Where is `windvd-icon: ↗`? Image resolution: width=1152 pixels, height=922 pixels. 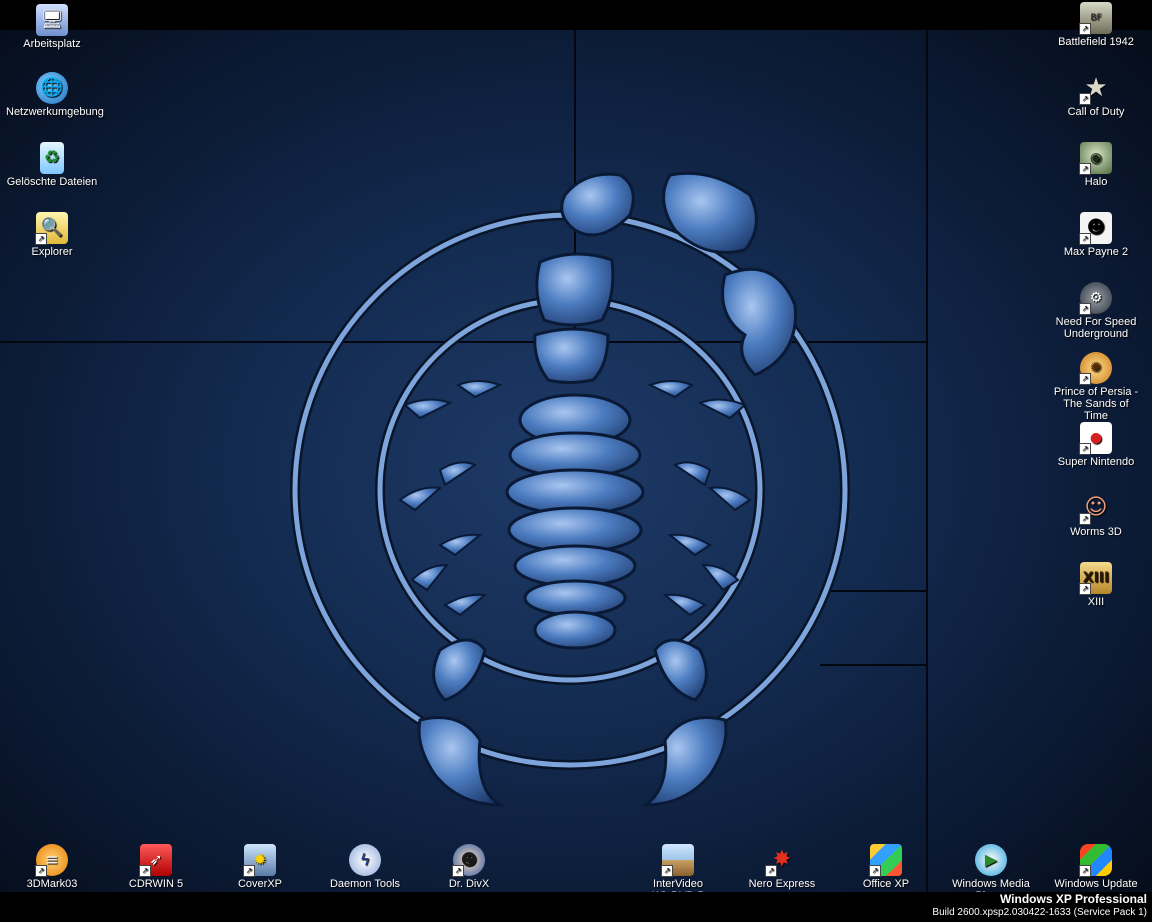
windvd-icon: ↗ is located at coordinates (677, 860).